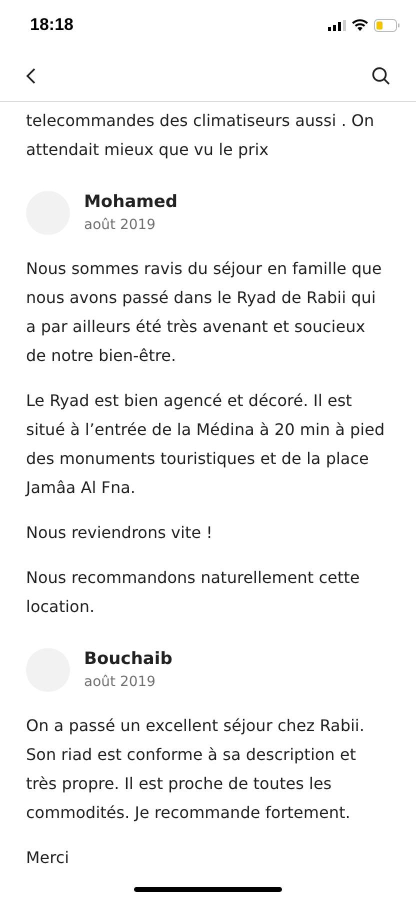 Image resolution: width=416 pixels, height=900 pixels. I want to click on wifi-icon, so click(360, 25).